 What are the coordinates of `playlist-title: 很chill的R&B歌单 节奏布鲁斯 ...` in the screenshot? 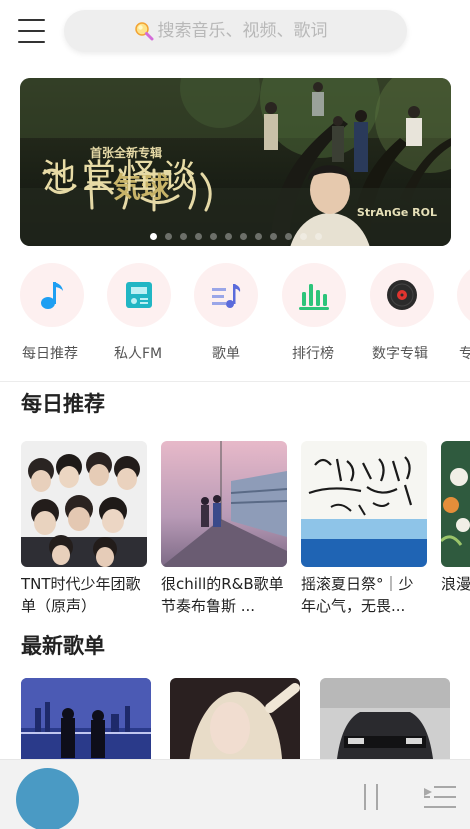 It's located at (222, 595).